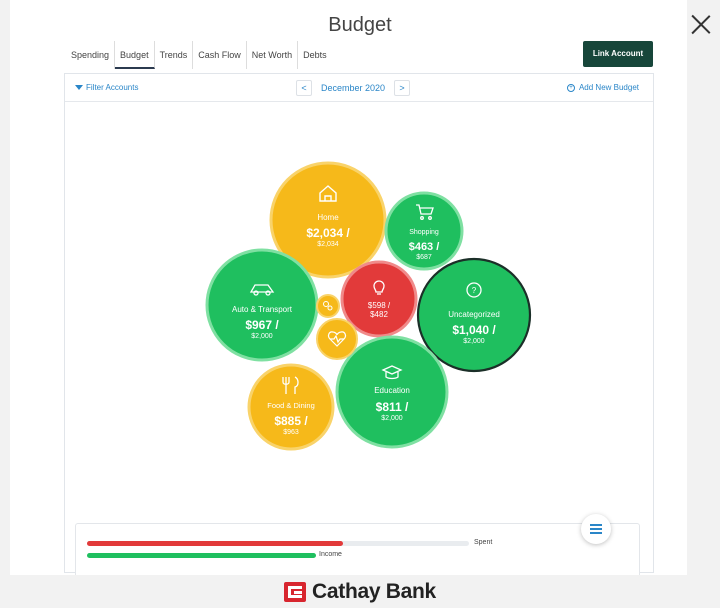 The height and width of the screenshot is (608, 720). I want to click on cathay-bank-logo-icon, so click(295, 591).